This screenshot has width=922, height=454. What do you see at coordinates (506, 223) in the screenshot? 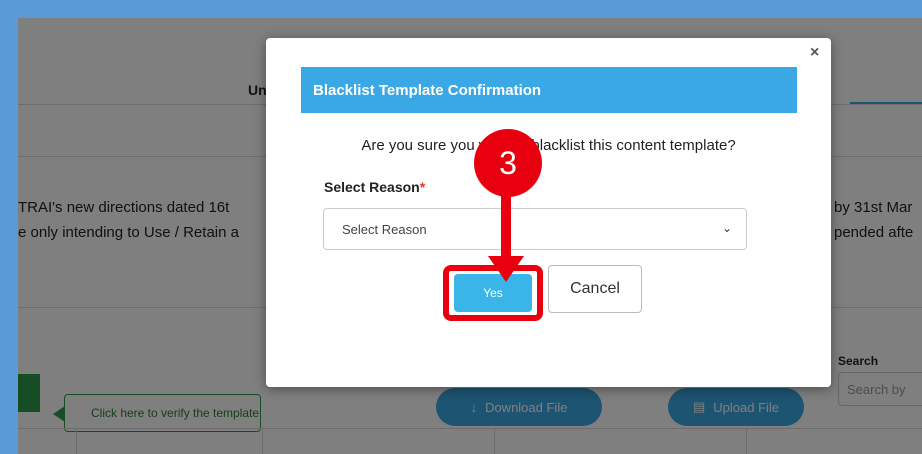
I see `annotation-arrow-shaft` at bounding box center [506, 223].